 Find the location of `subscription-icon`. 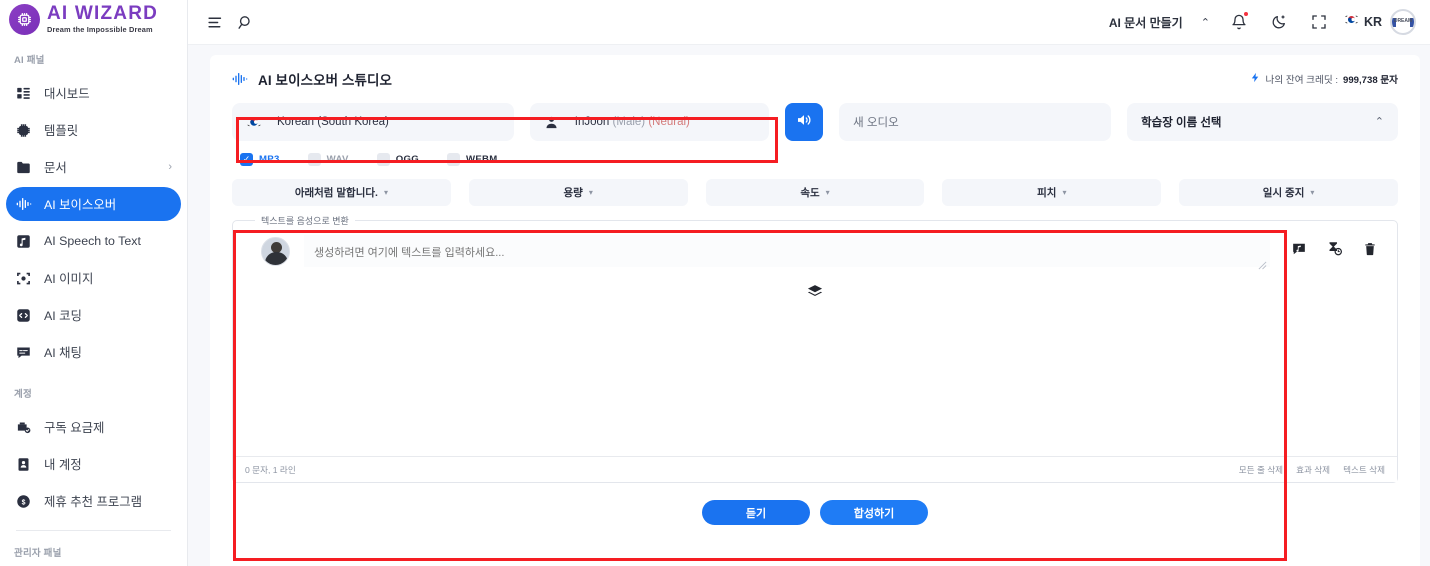

subscription-icon is located at coordinates (23, 427).